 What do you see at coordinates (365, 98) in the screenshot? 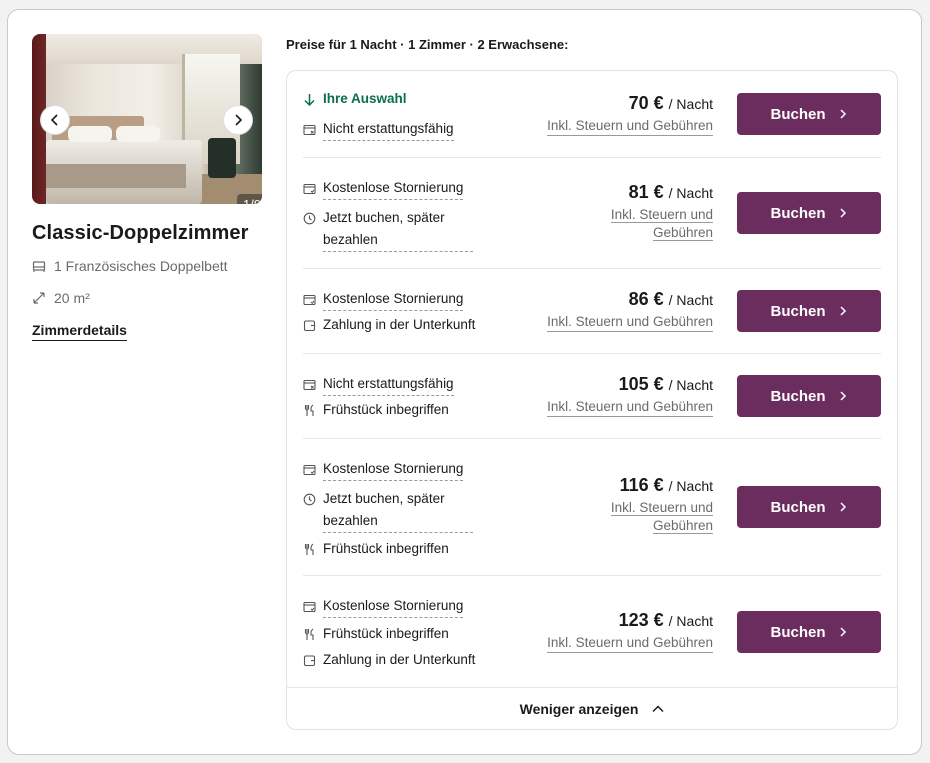
I see `rate-feature-label: Ihre Auswahl` at bounding box center [365, 98].